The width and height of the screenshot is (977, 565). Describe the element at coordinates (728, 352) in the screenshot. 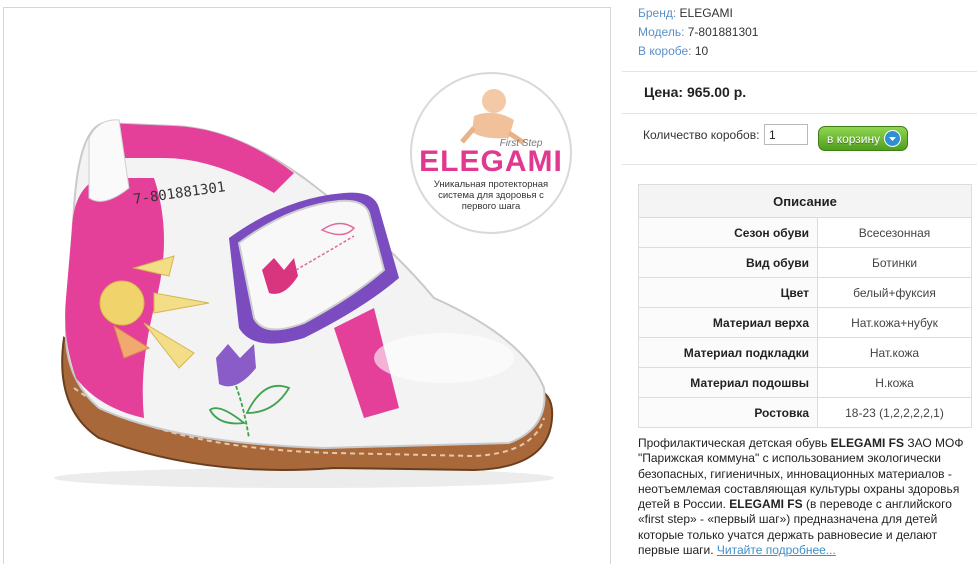

I see `spec-key: Материал подкладки` at that location.